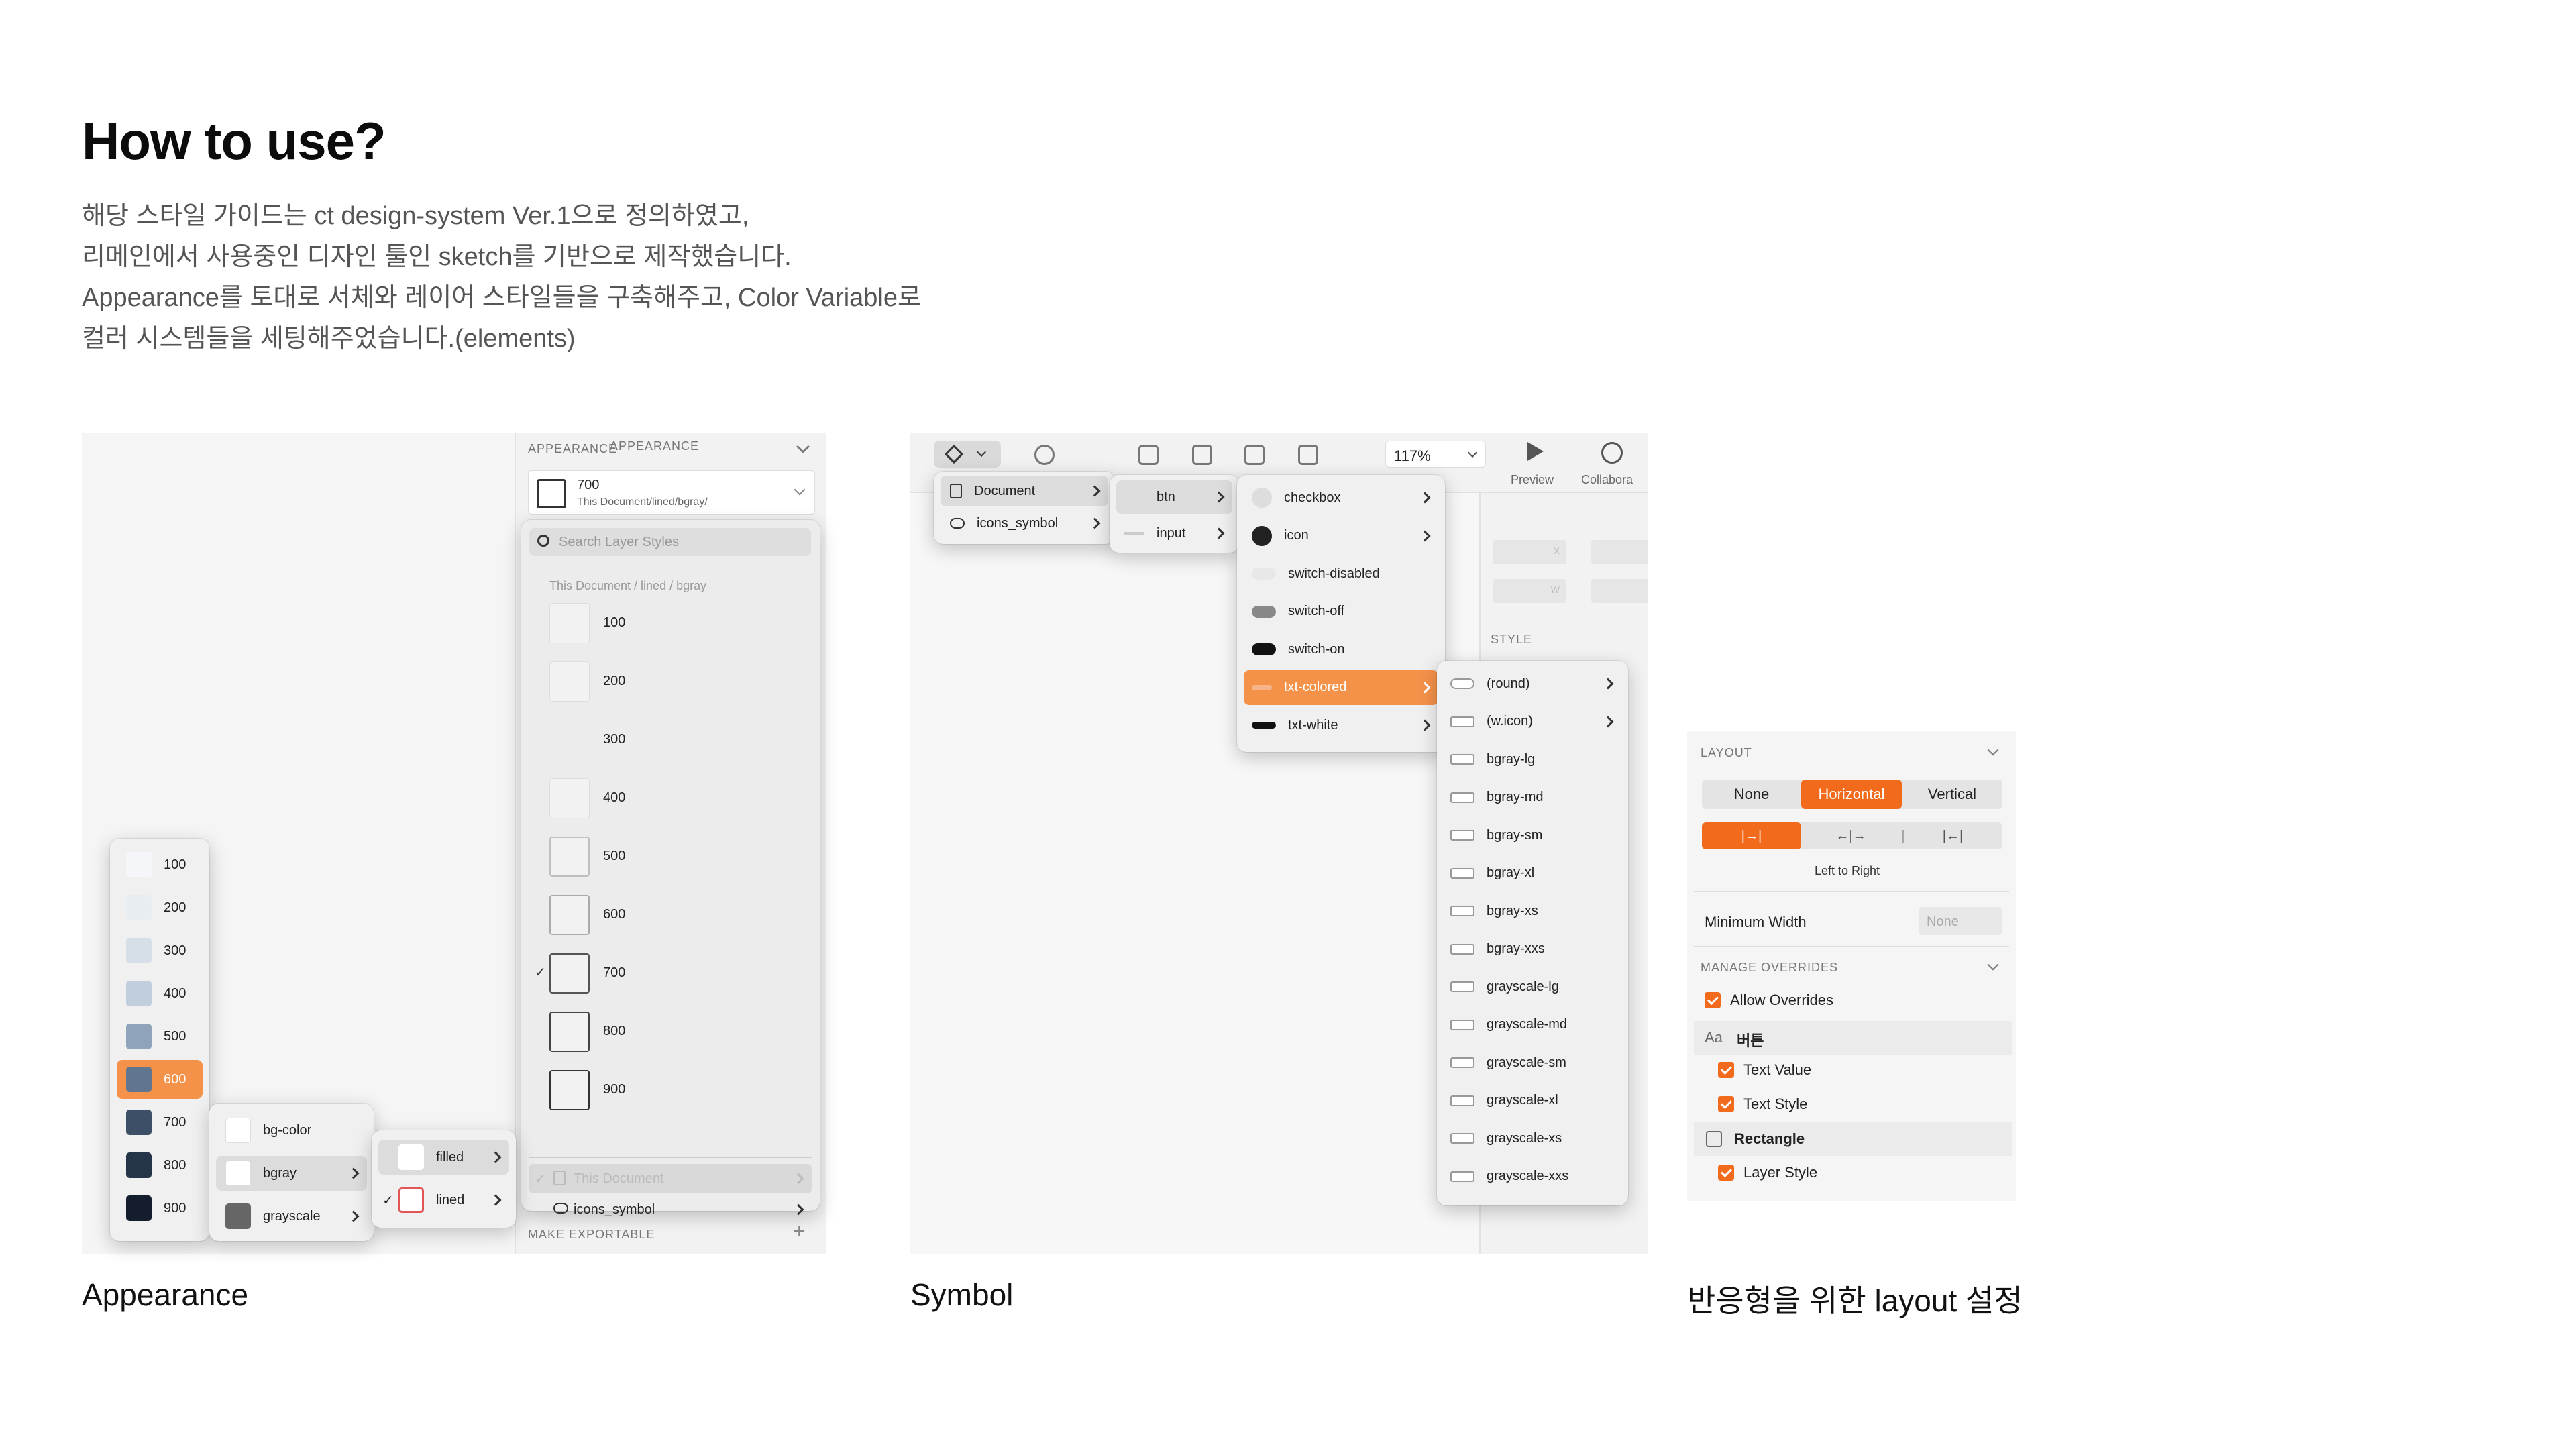 The image size is (2576, 1449). What do you see at coordinates (443, 1200) in the screenshot?
I see `menu-item-lined: ✓ lined` at bounding box center [443, 1200].